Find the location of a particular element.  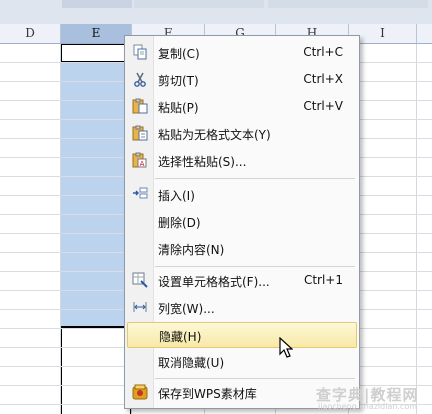

paste-text-icon is located at coordinates (140, 133).